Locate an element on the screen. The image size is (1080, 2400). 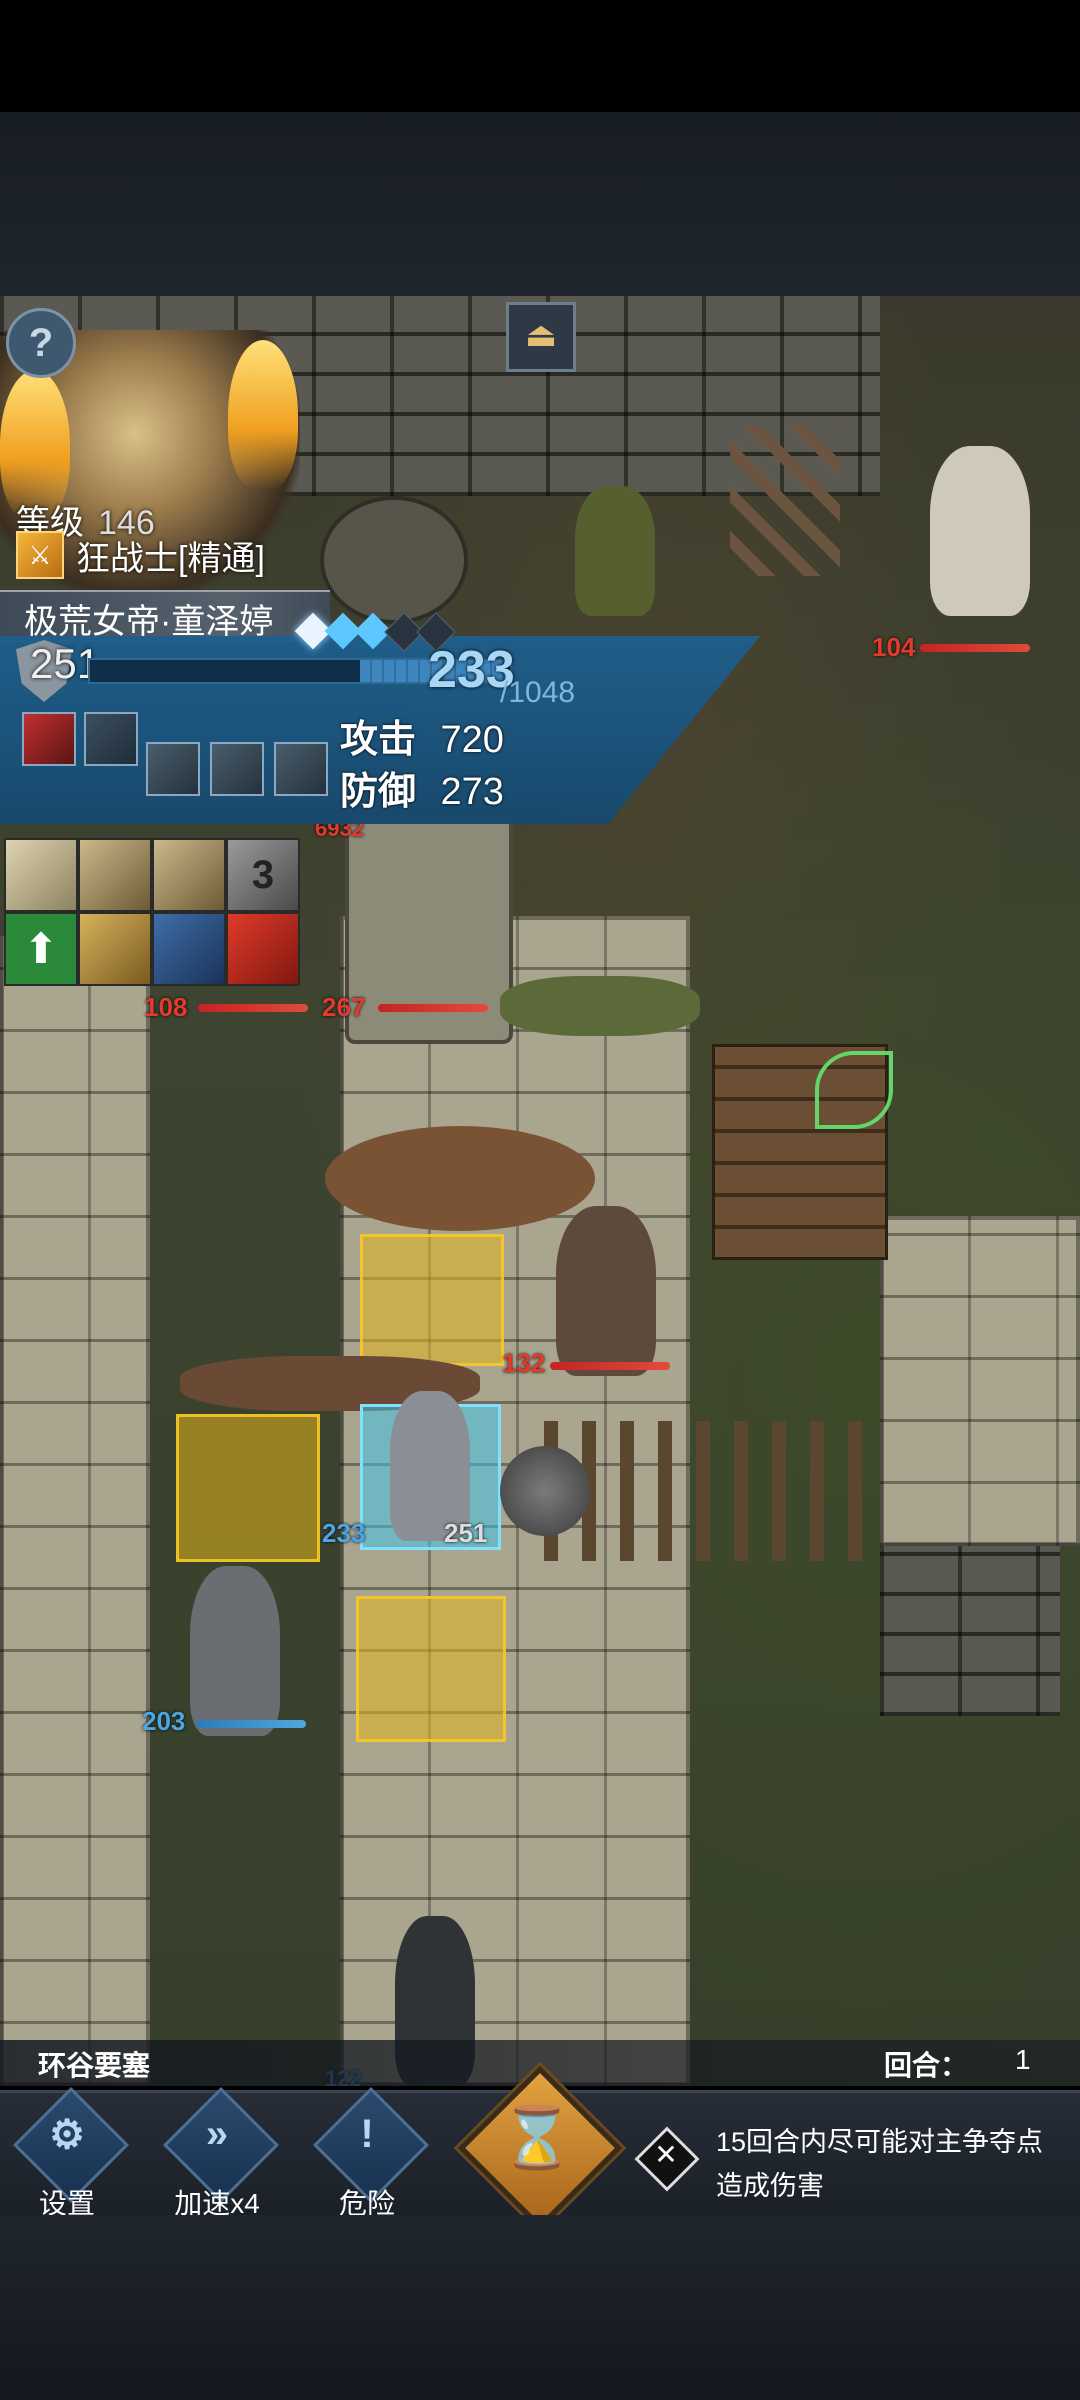
ally-hp-label: 203 is located at coordinates (164, 1721).